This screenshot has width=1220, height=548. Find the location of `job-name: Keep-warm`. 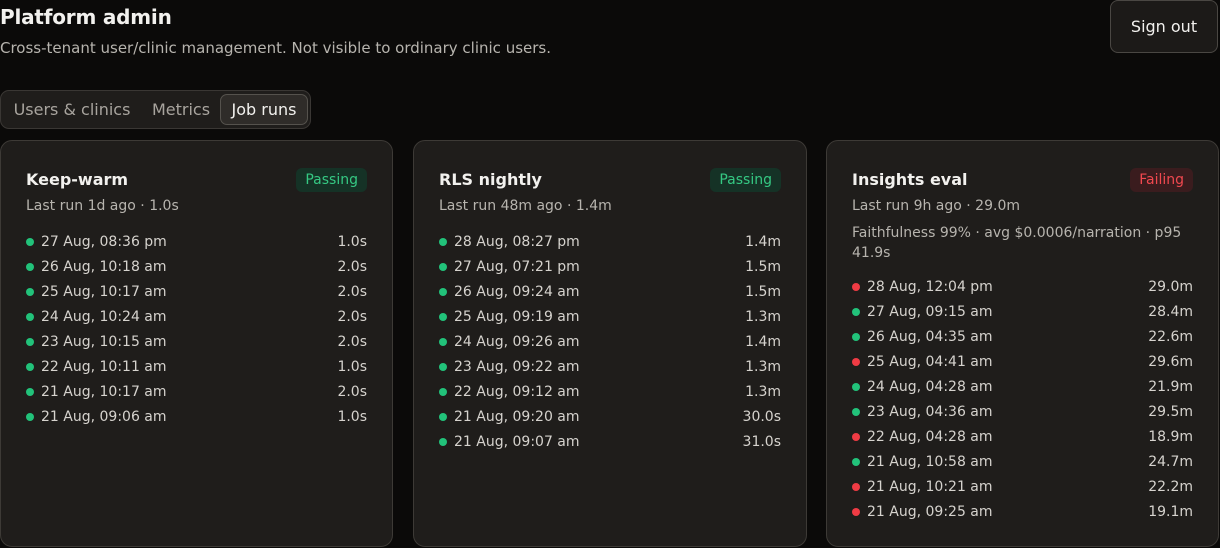

job-name: Keep-warm is located at coordinates (77, 179).